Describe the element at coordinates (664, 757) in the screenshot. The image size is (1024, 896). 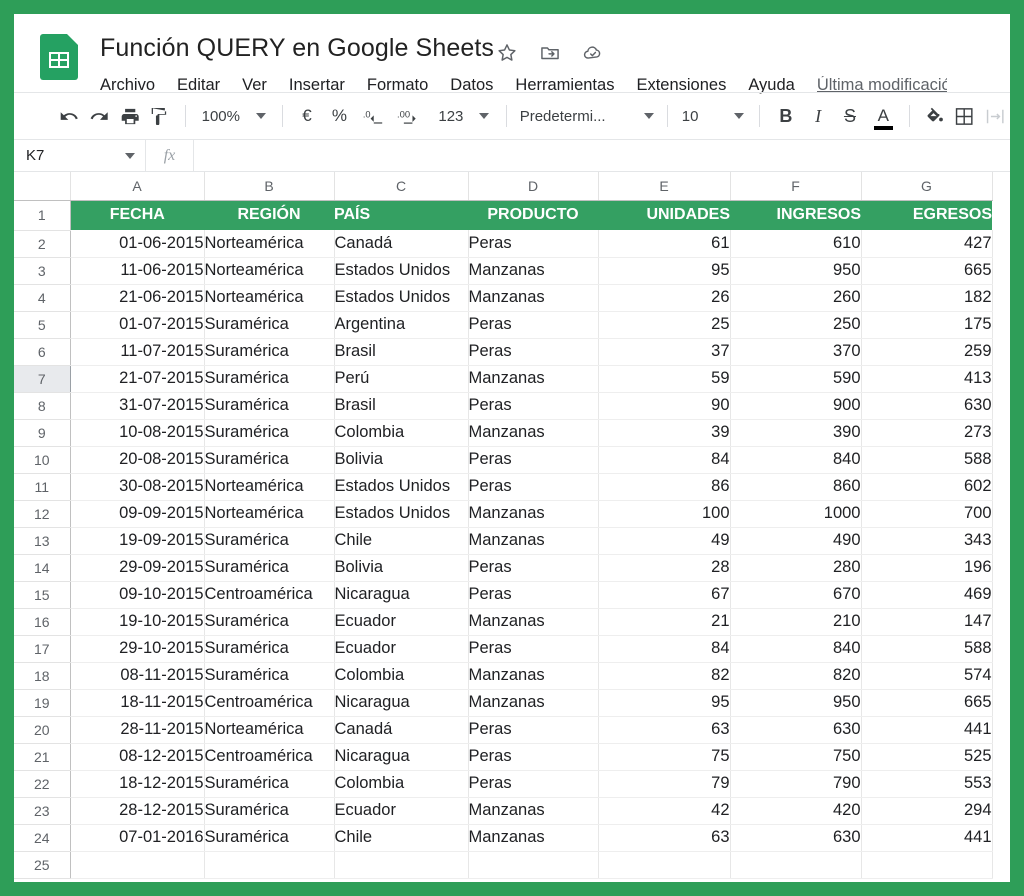
I see `cell-E21: 75` at that location.